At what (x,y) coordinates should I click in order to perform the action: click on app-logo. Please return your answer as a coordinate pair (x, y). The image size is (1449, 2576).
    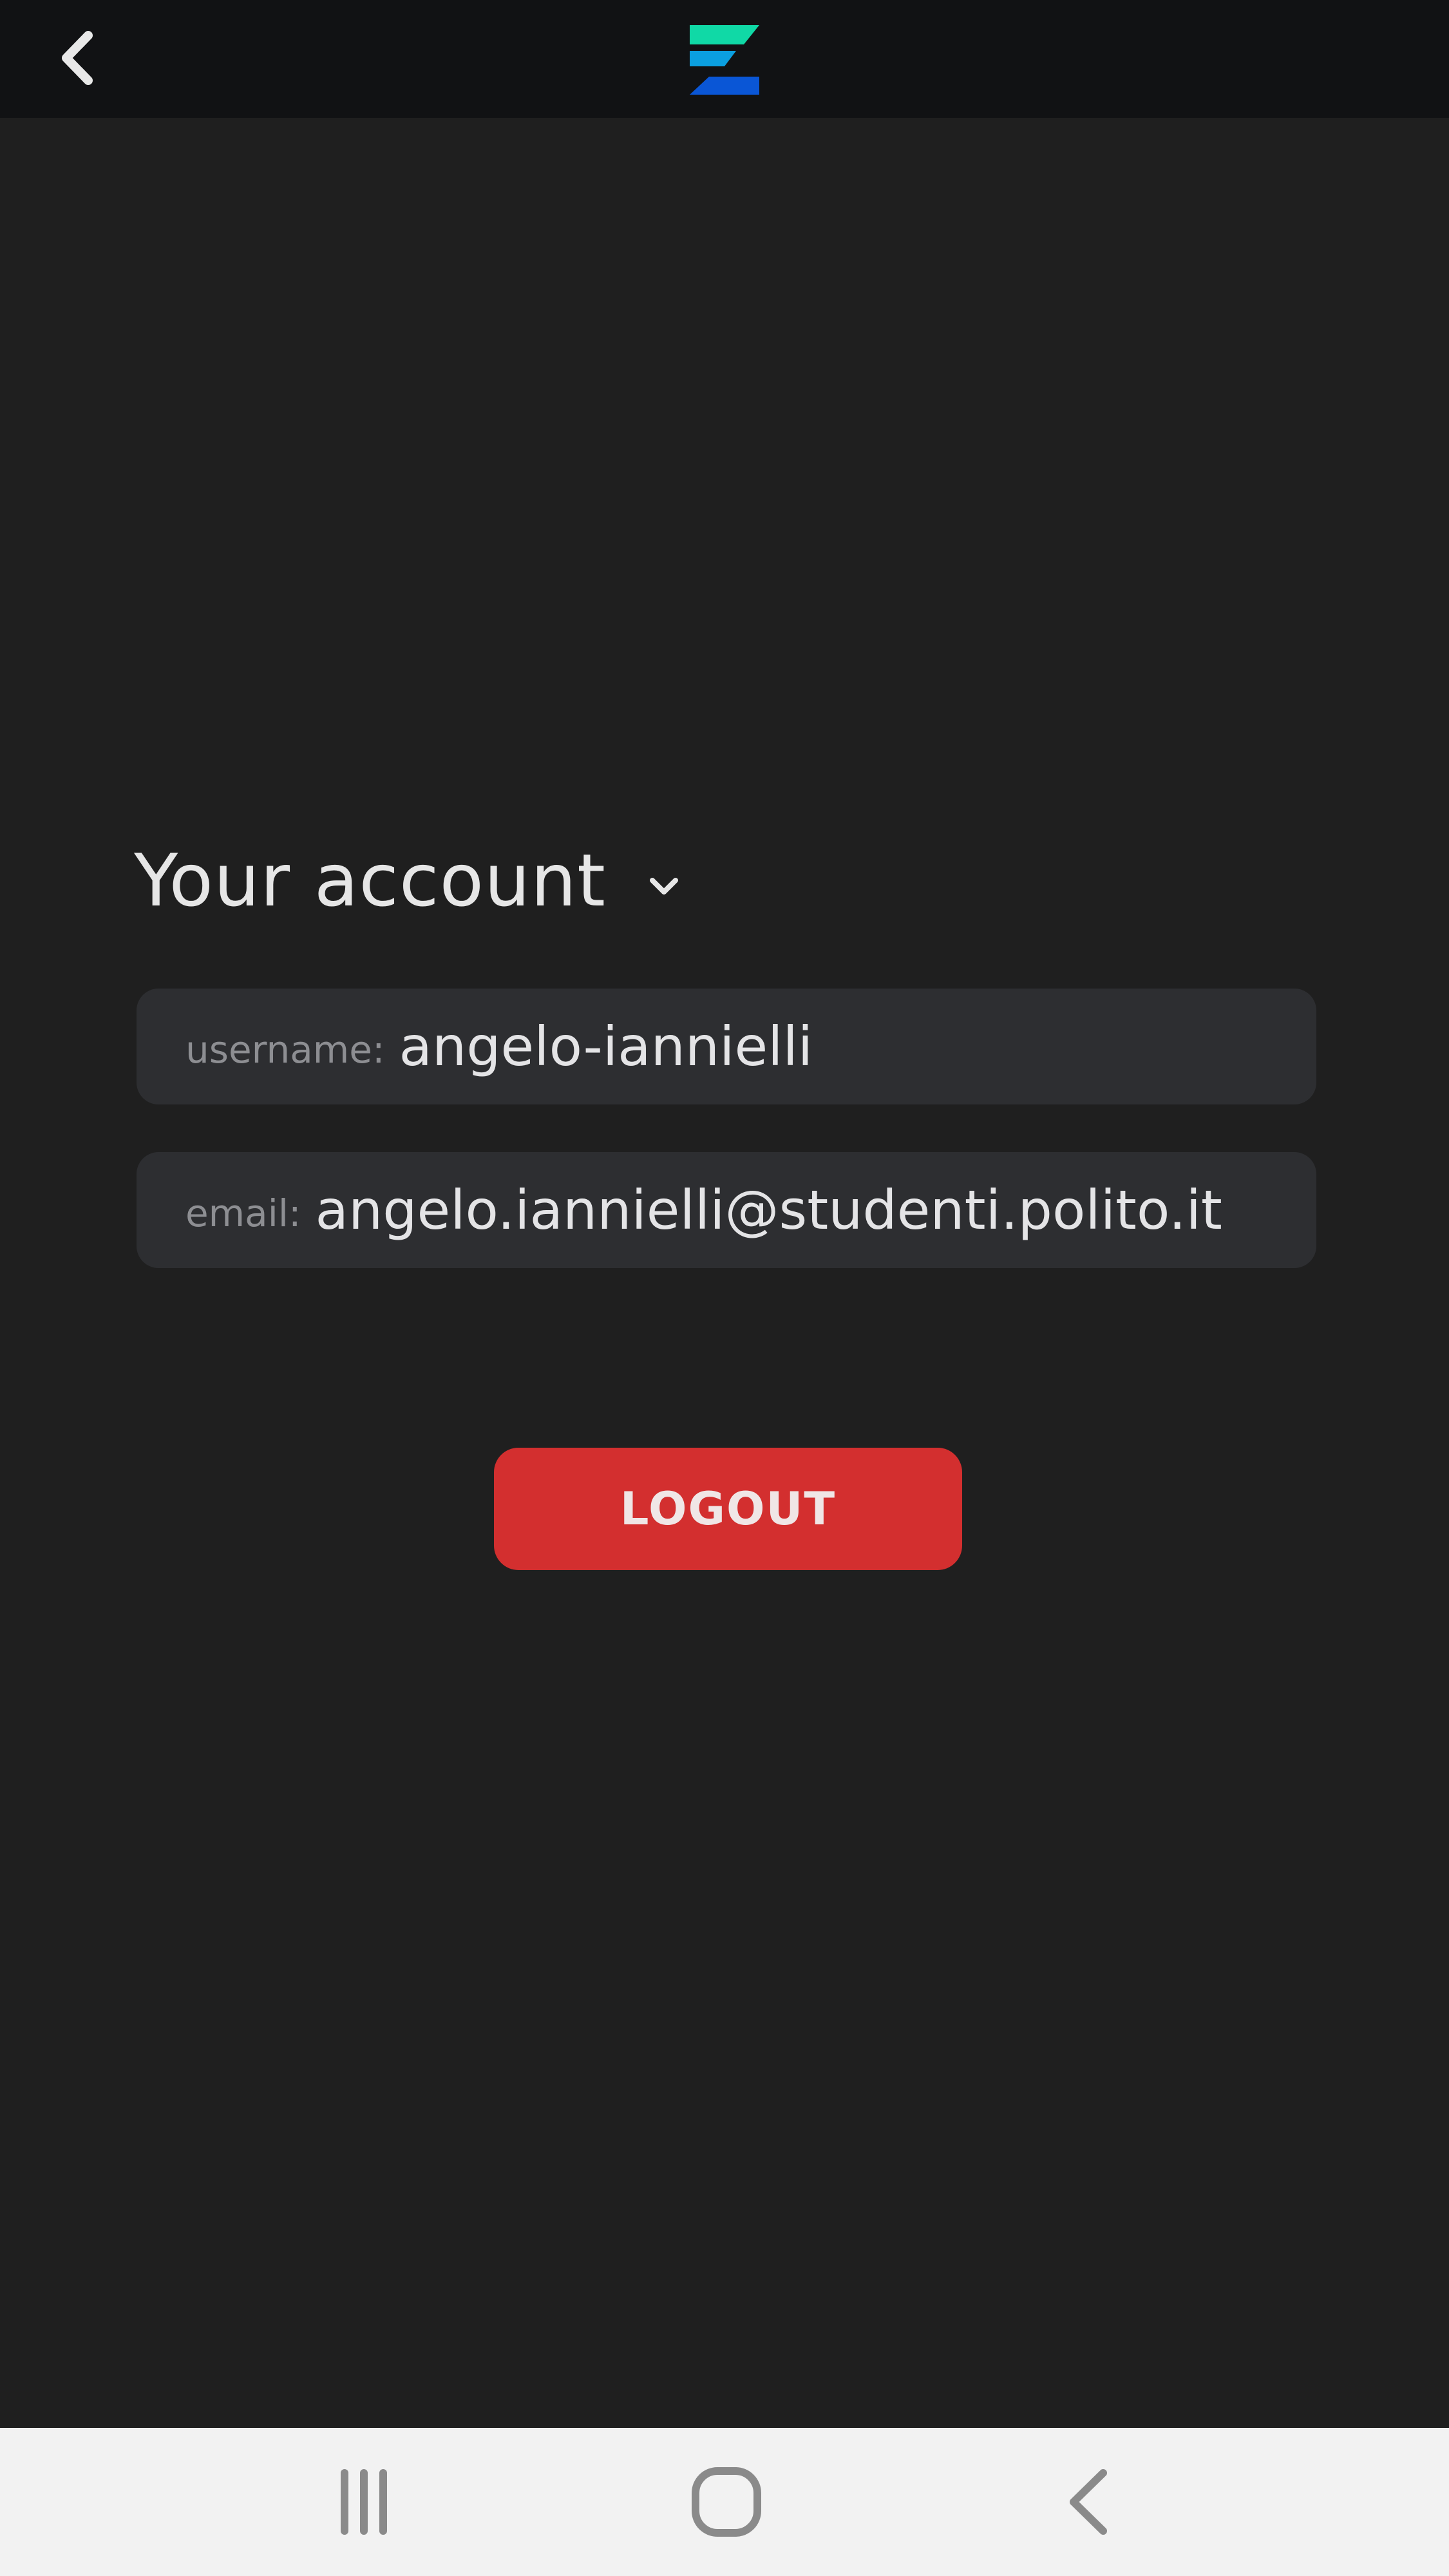
    Looking at the image, I should click on (724, 60).